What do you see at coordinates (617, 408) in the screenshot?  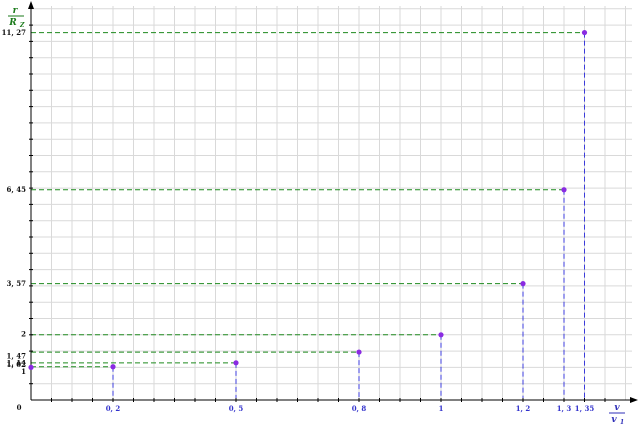 I see `x-axis-title-numerator: v` at bounding box center [617, 408].